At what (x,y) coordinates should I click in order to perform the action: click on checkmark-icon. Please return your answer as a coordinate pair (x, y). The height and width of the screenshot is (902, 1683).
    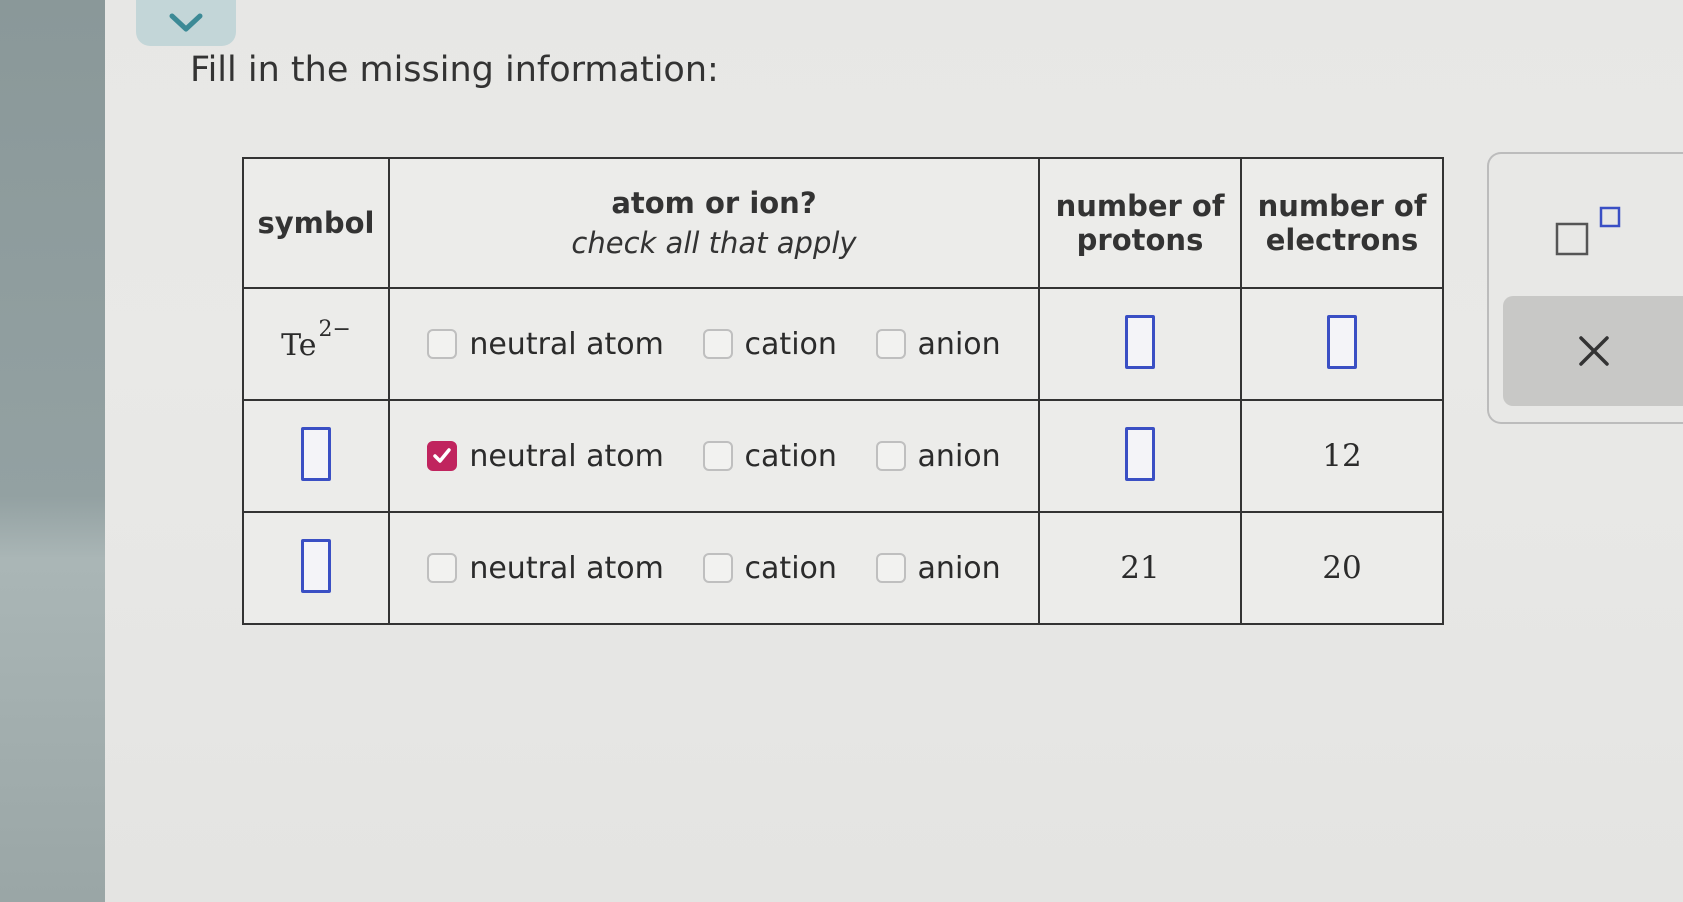
    Looking at the image, I should click on (442, 455).